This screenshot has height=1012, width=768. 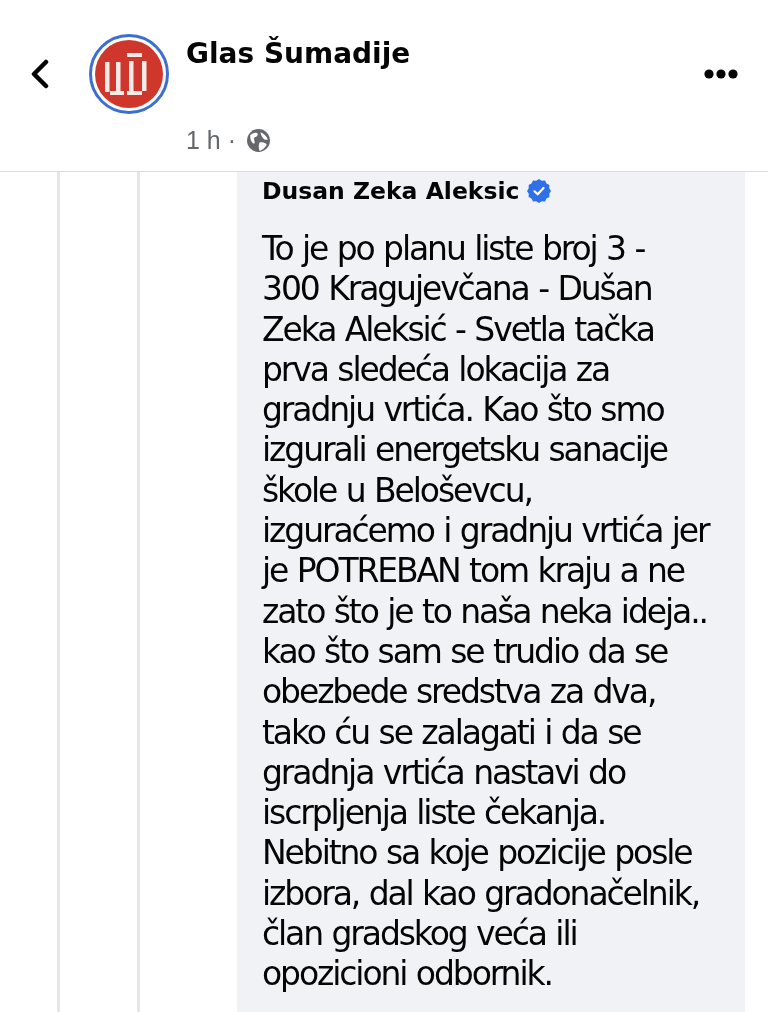 What do you see at coordinates (40, 74) in the screenshot?
I see `back-chevron-icon` at bounding box center [40, 74].